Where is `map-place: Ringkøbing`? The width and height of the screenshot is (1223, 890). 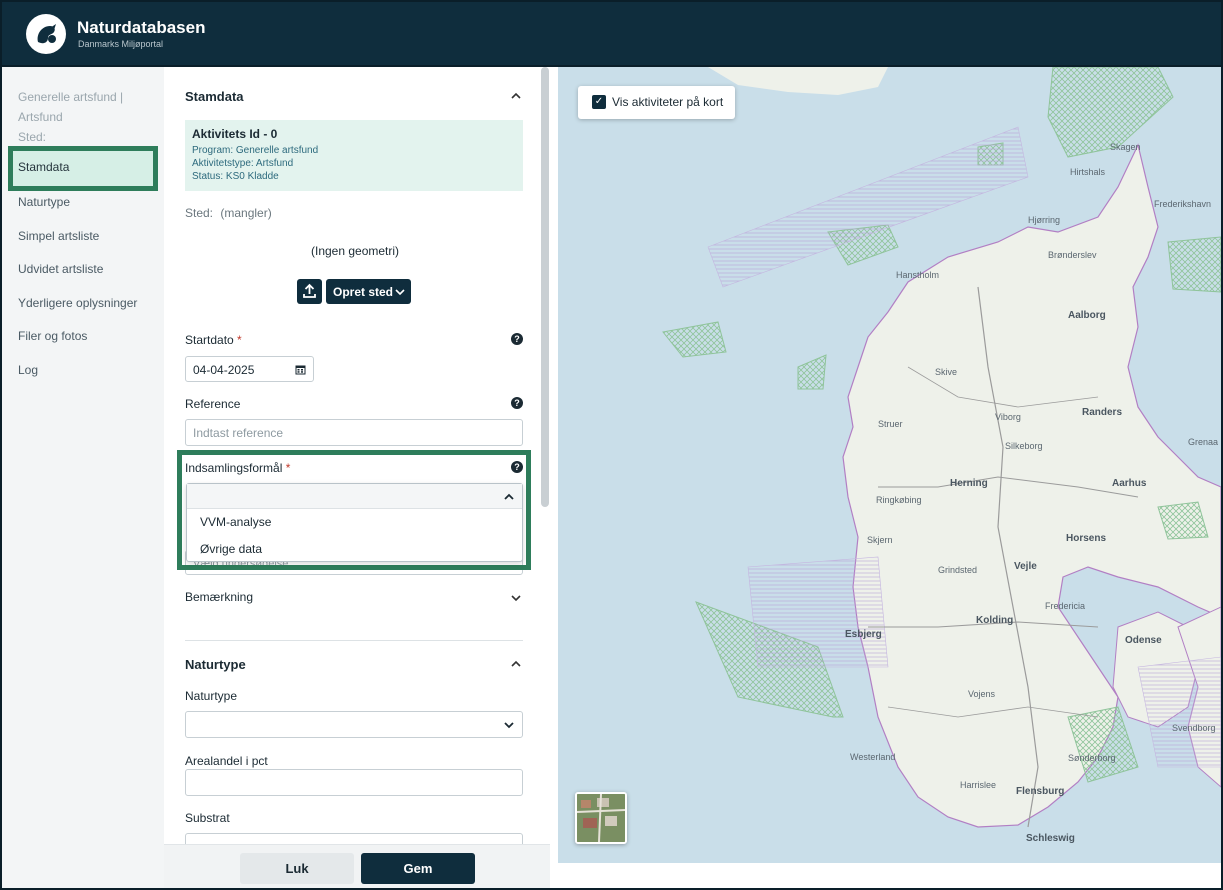 map-place: Ringkøbing is located at coordinates (899, 500).